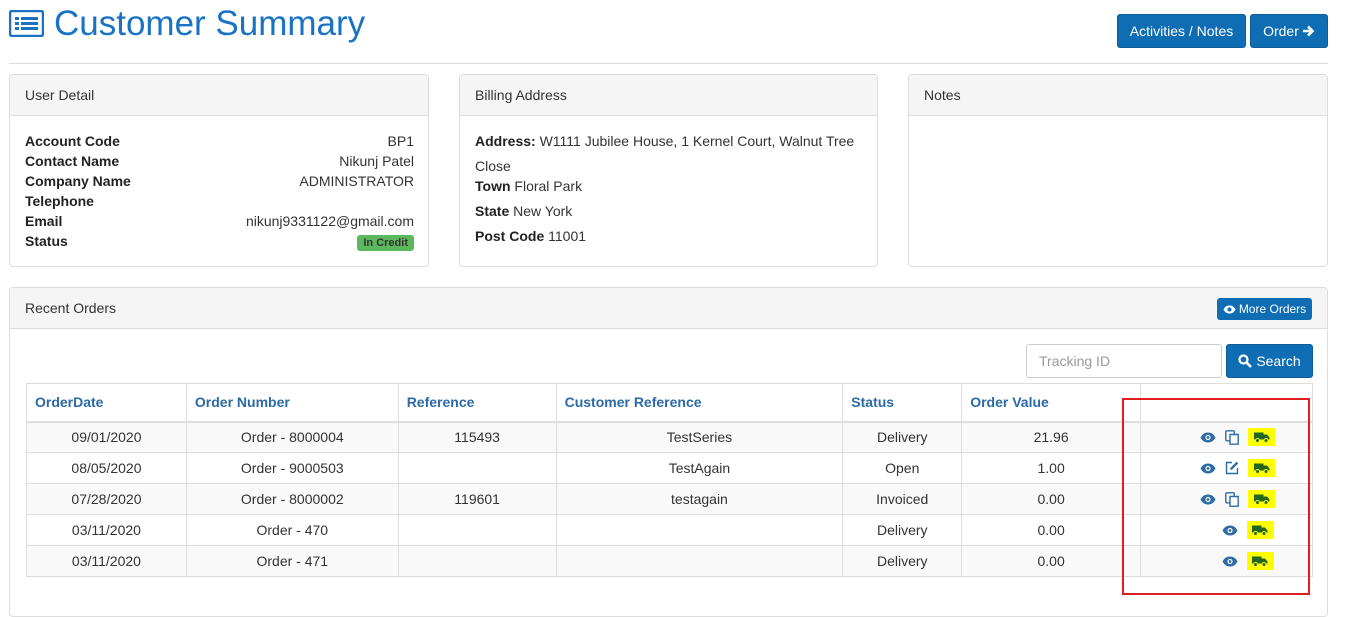  What do you see at coordinates (72, 161) in the screenshot?
I see `contact-name-label: Contact Name` at bounding box center [72, 161].